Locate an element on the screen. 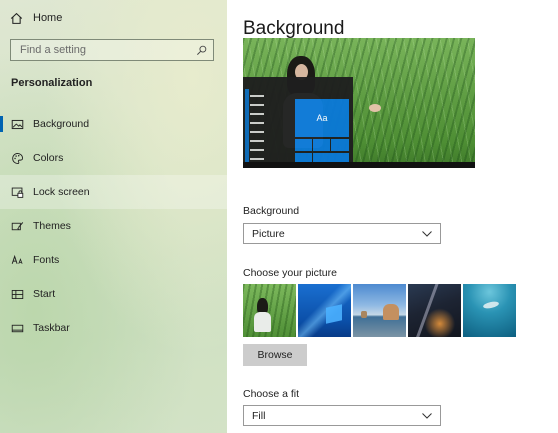  picture-thumbnails is located at coordinates (379, 310).